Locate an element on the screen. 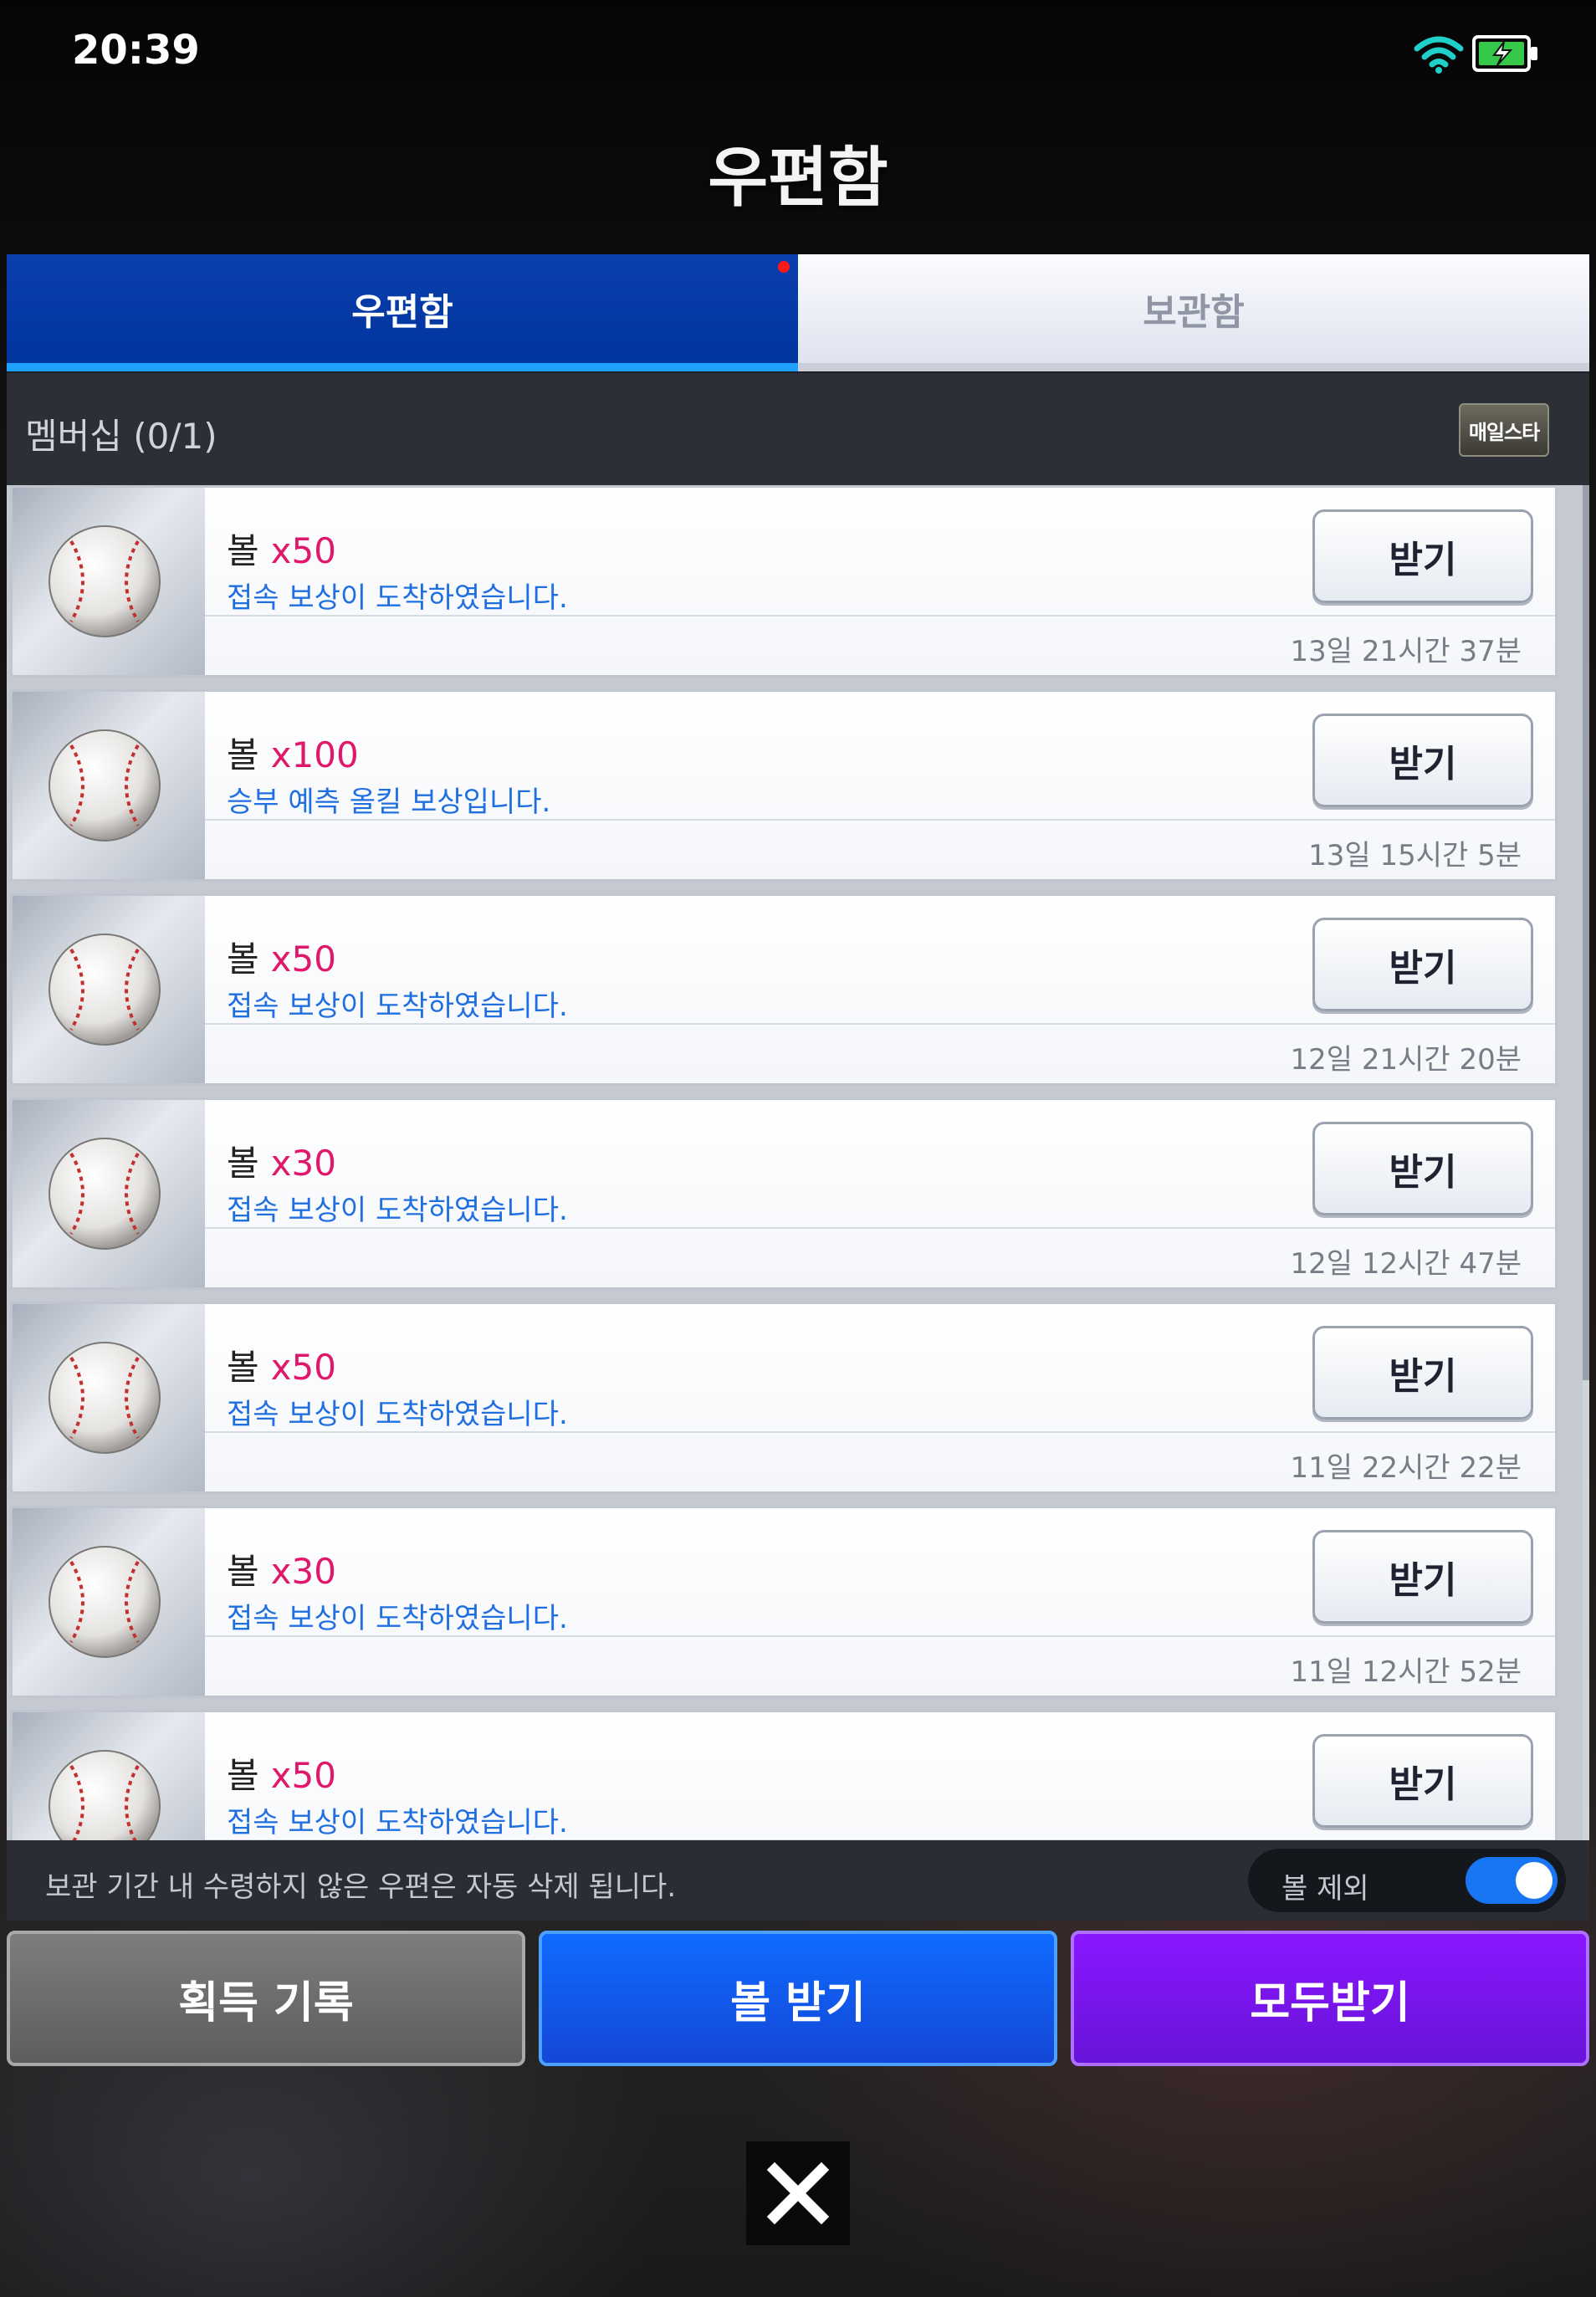  close-icon is located at coordinates (798, 2193).